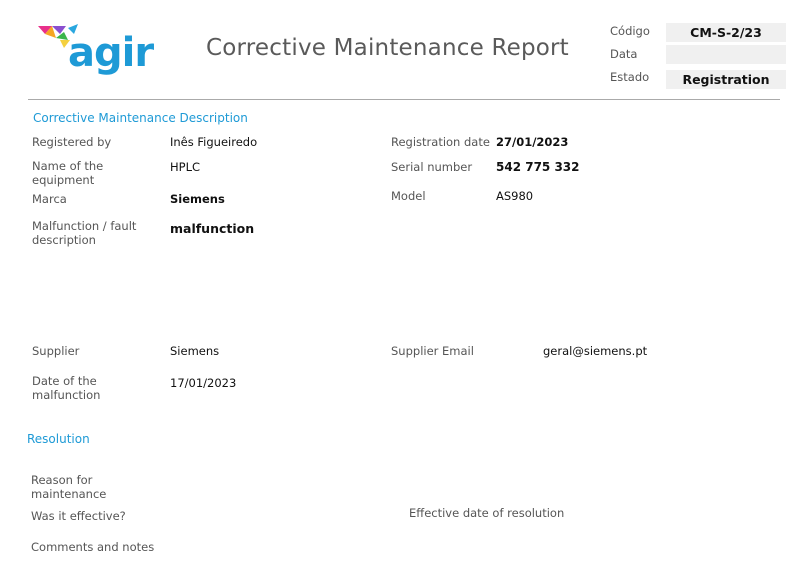 The width and height of the screenshot is (810, 568). What do you see at coordinates (726, 32) in the screenshot?
I see `meta-value-codigo: CM-S-2/23` at bounding box center [726, 32].